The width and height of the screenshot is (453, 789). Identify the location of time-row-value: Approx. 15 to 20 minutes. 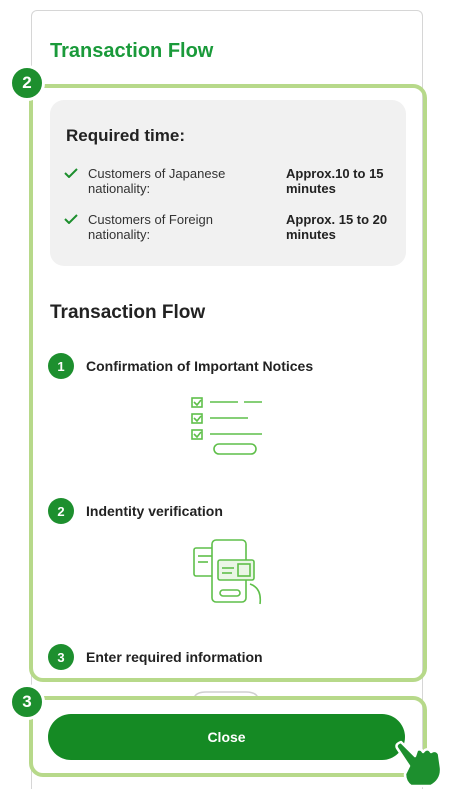
(337, 227).